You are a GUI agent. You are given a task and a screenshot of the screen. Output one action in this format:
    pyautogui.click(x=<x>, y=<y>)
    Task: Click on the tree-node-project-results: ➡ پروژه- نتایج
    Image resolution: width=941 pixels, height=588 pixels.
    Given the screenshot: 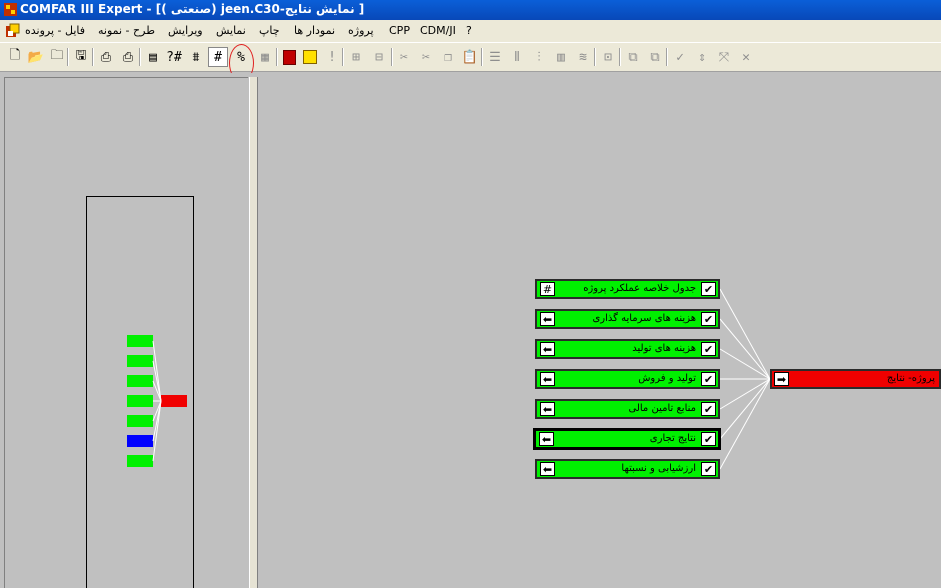 What is the action you would take?
    pyautogui.click(x=855, y=379)
    